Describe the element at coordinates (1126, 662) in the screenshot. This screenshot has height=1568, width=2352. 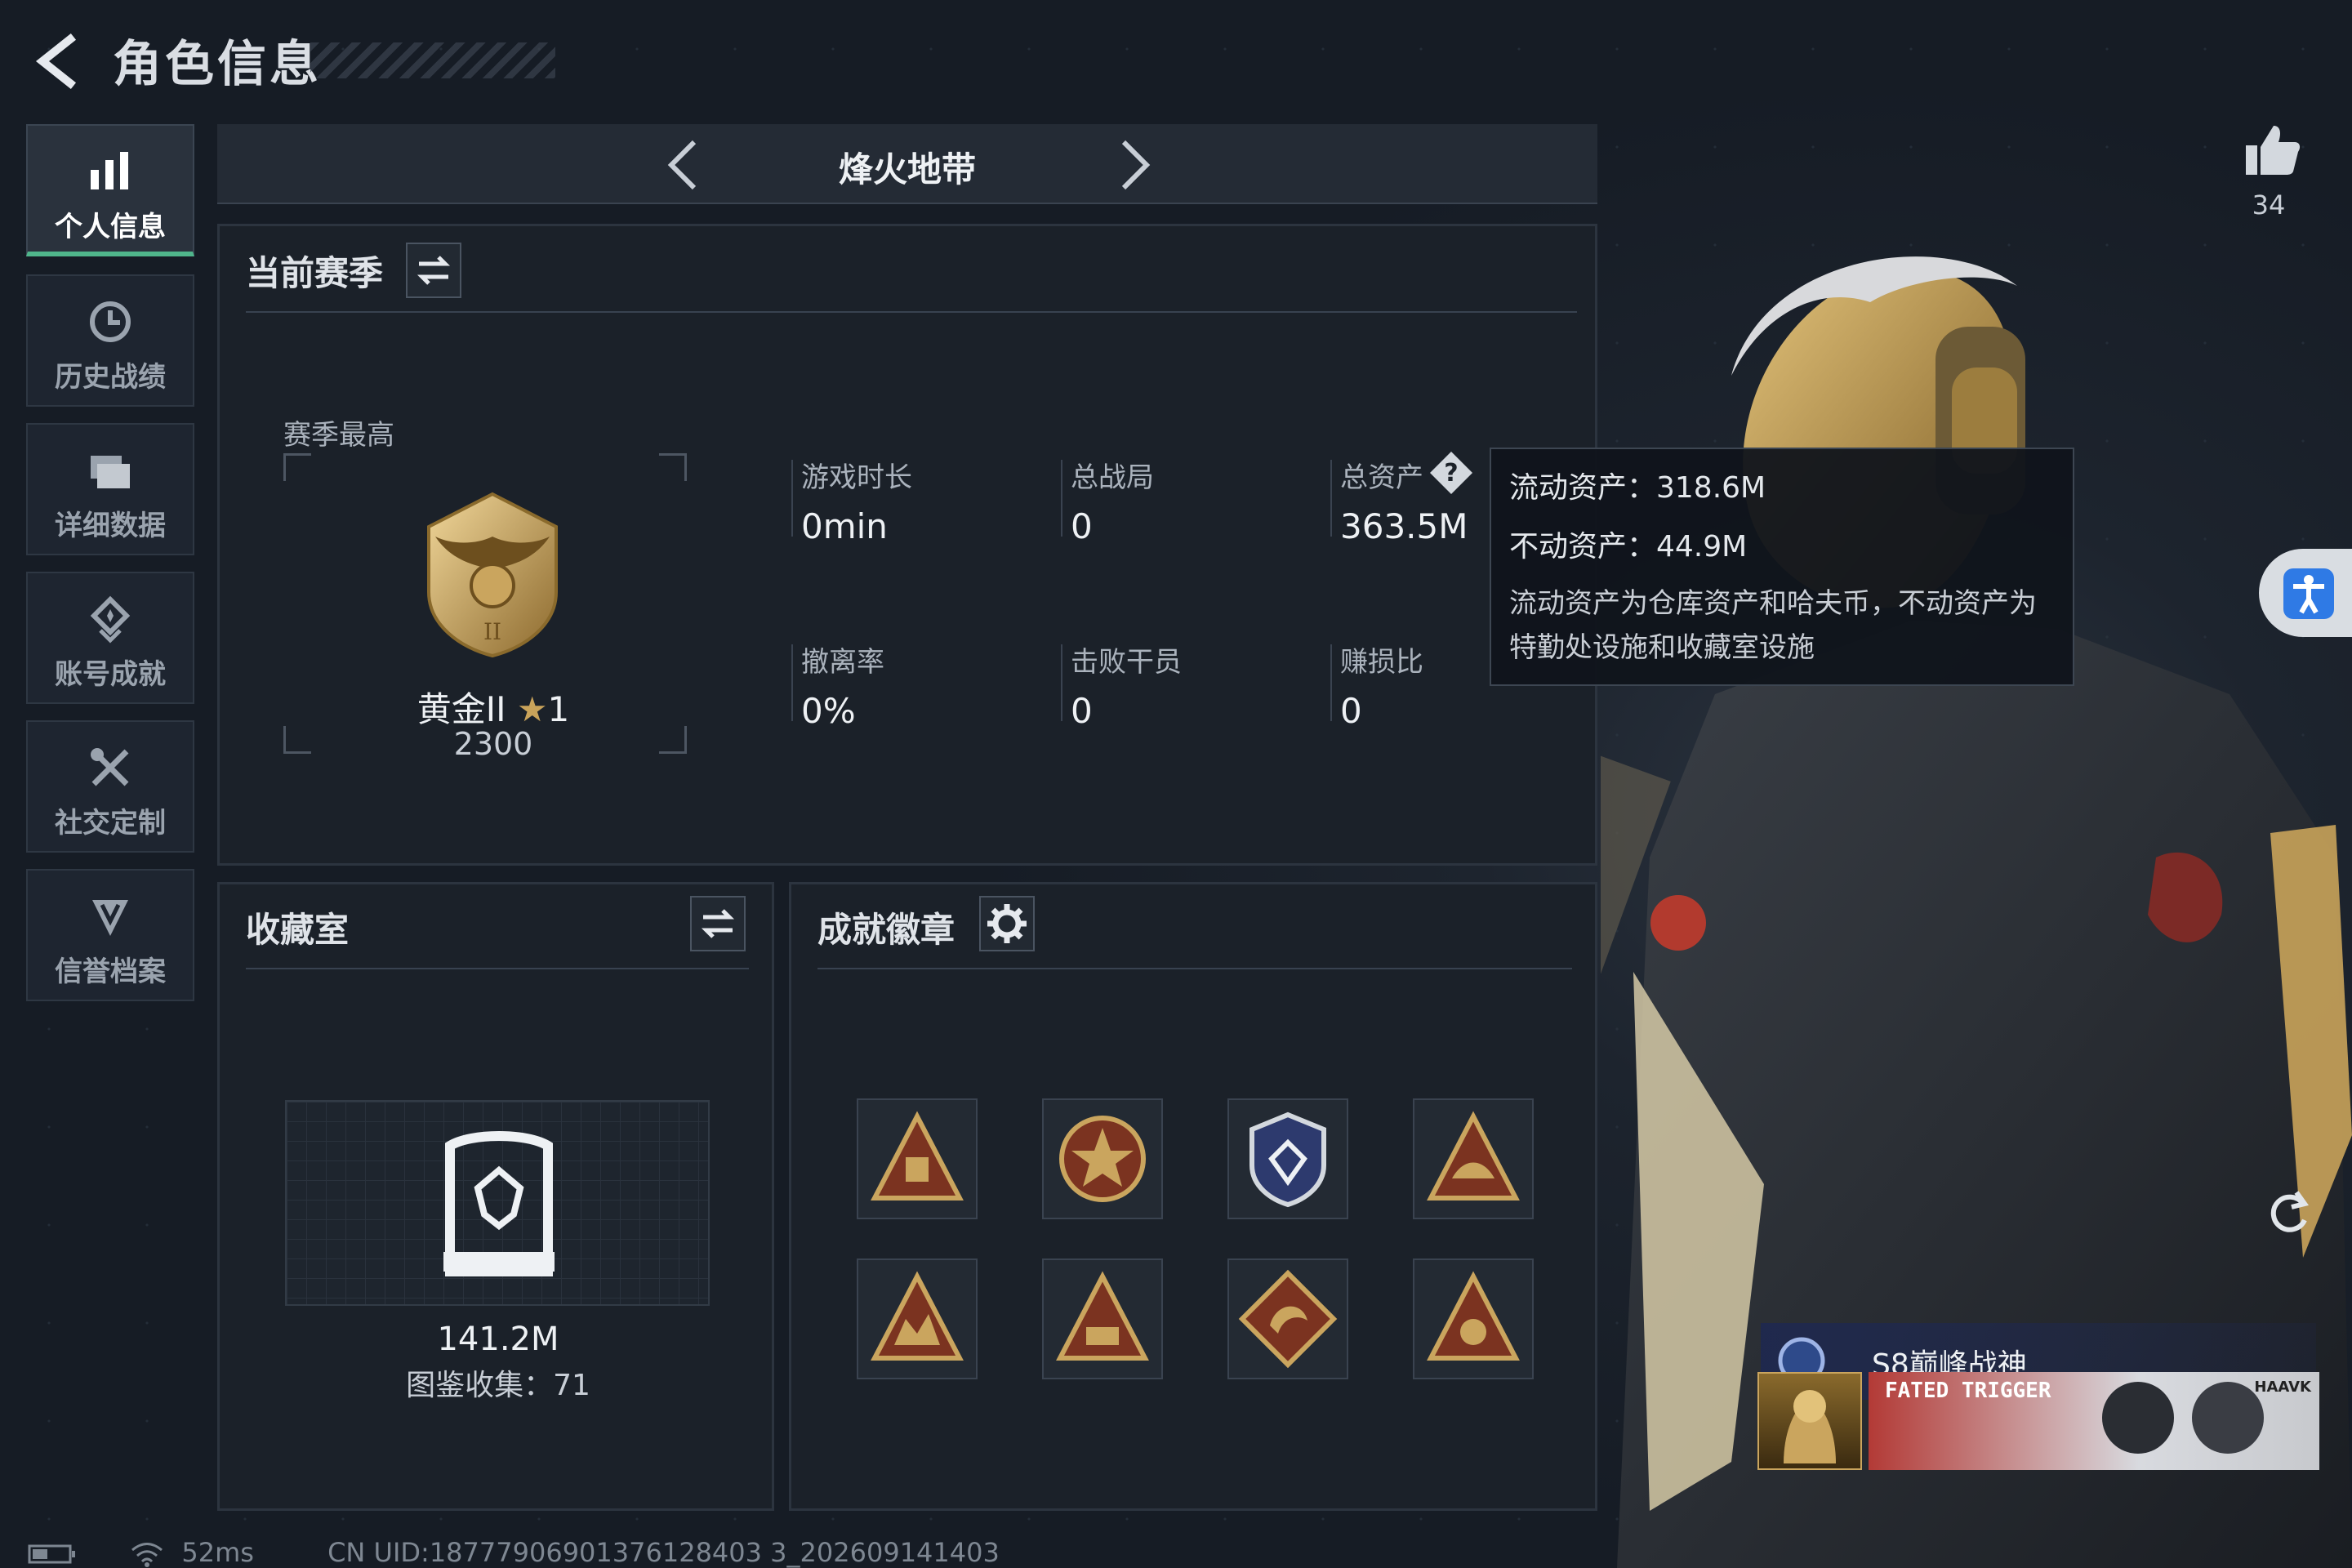
I see `stat-label: 击败干员` at that location.